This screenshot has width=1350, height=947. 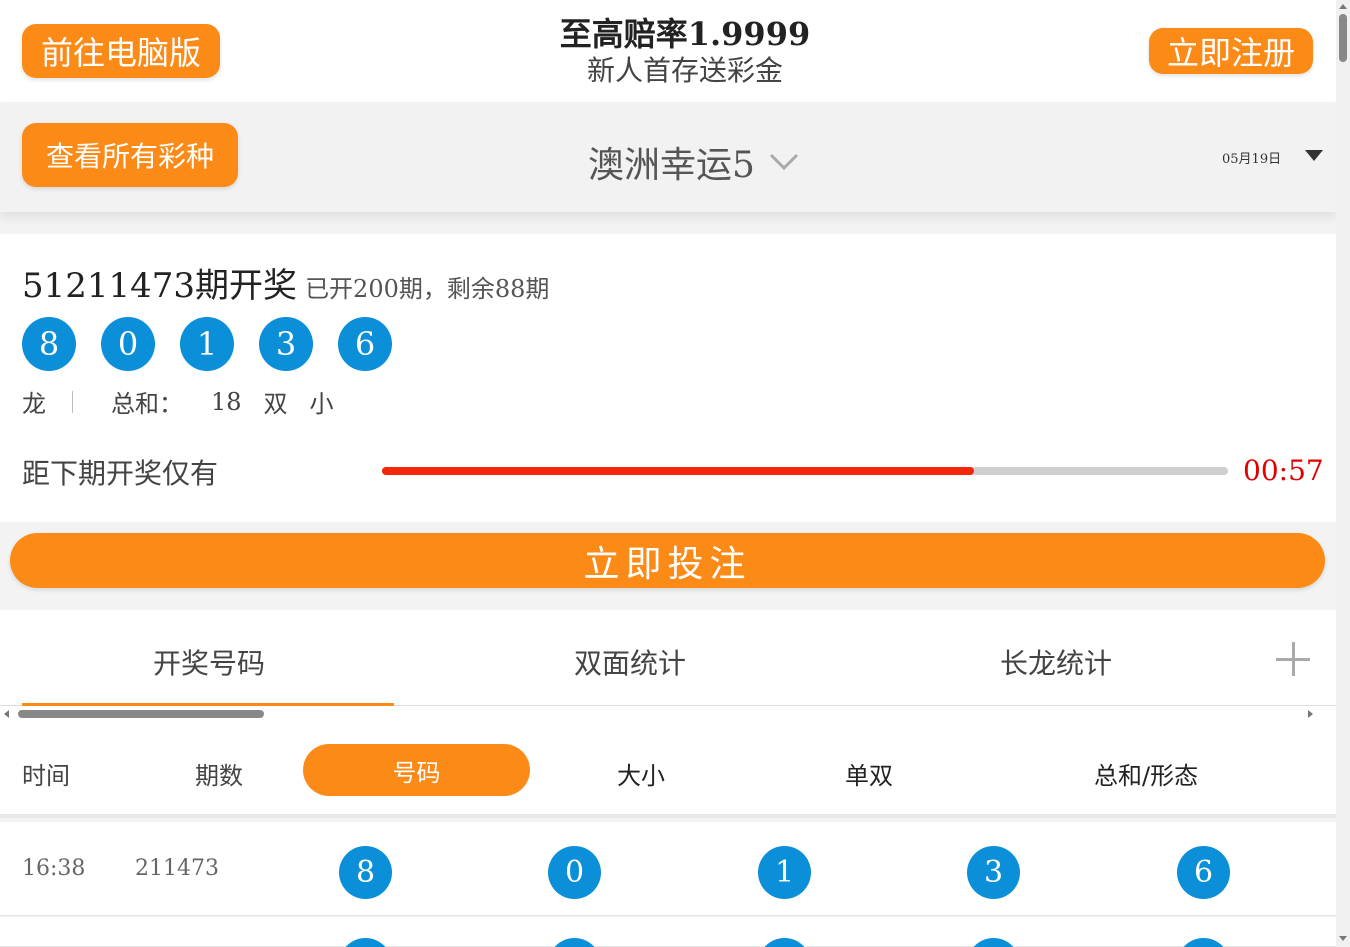 What do you see at coordinates (177, 868) in the screenshot?
I see `row-issue: 211473` at bounding box center [177, 868].